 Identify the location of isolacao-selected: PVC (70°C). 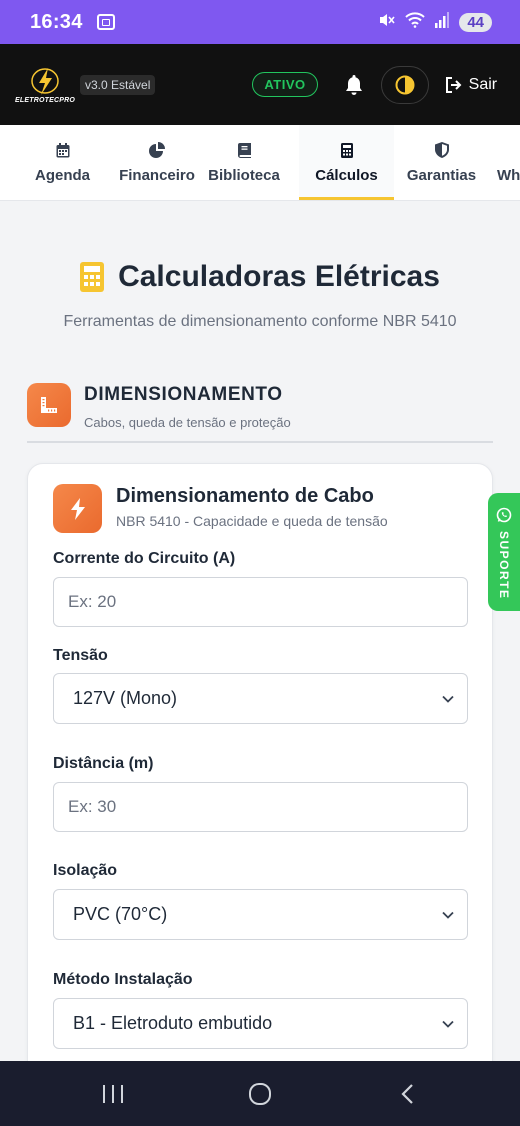
(120, 914).